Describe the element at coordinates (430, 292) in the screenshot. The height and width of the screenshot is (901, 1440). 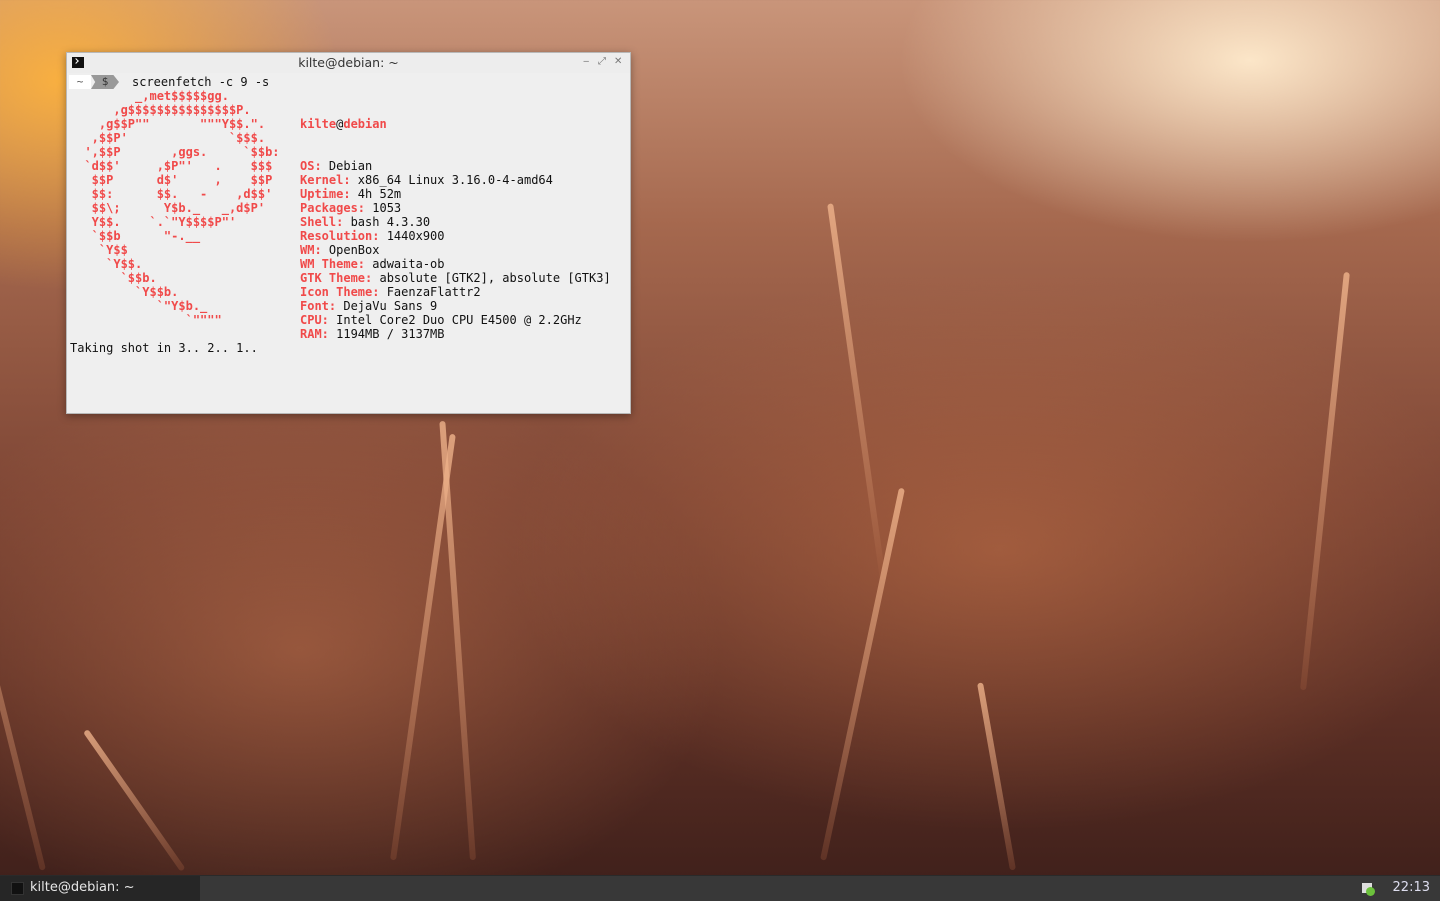
I see `info-value: FaenzaFlattr2` at that location.